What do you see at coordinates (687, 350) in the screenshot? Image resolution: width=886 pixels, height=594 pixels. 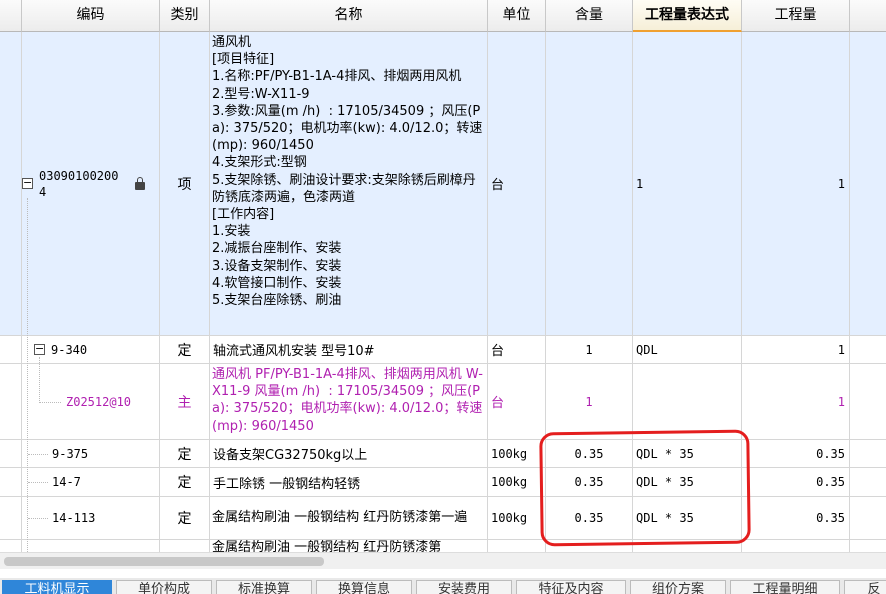 I see `quota-expression: QDL` at bounding box center [687, 350].